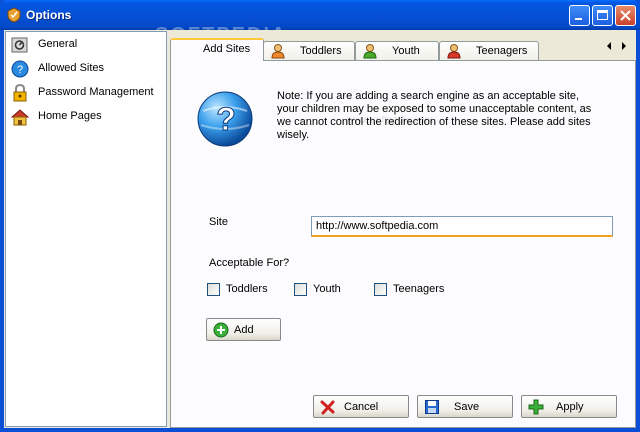 The image size is (640, 432). I want to click on add-button: Add, so click(243, 329).